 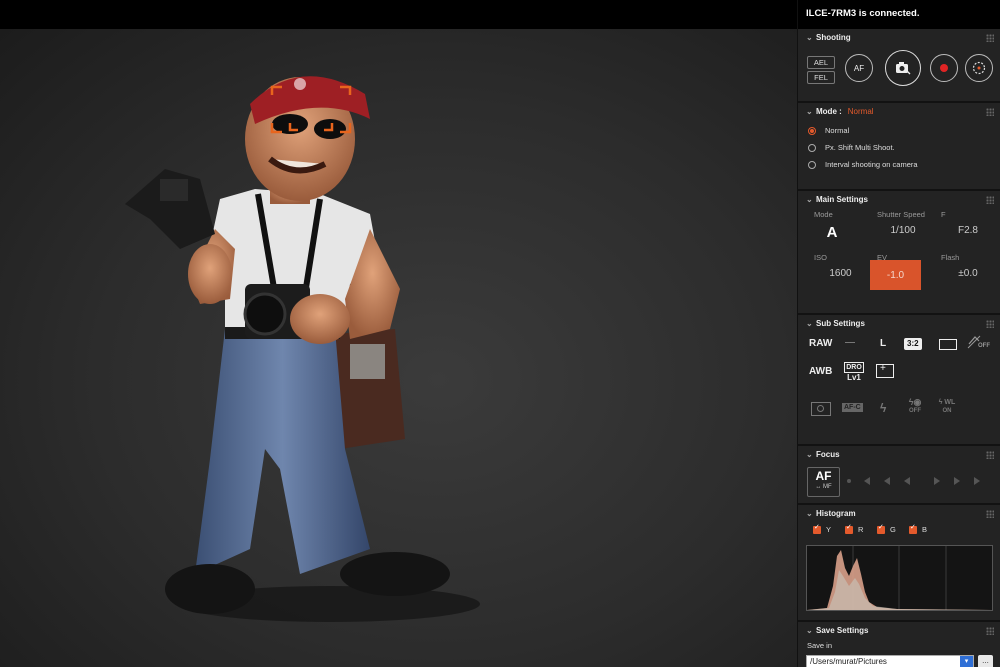 What do you see at coordinates (820, 645) in the screenshot?
I see `save-in-label: Save in` at bounding box center [820, 645].